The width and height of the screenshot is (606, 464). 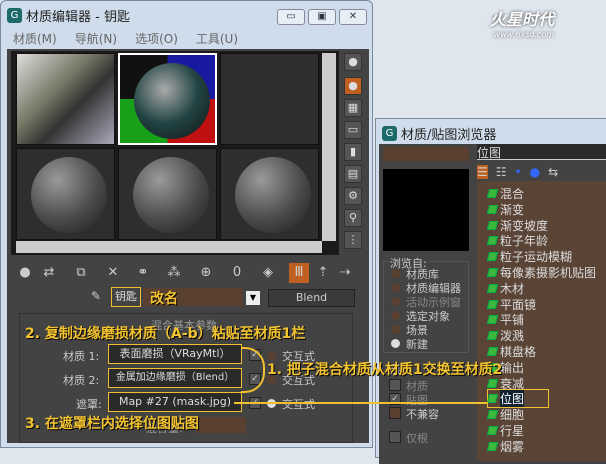 What do you see at coordinates (426, 210) in the screenshot?
I see `preview-box` at bounding box center [426, 210].